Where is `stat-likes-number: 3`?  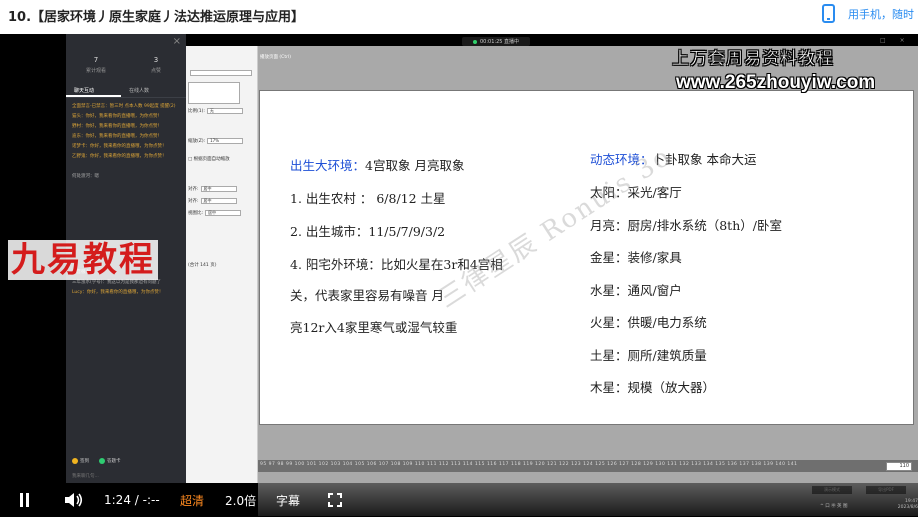
stat-likes-number: 3 is located at coordinates (156, 60).